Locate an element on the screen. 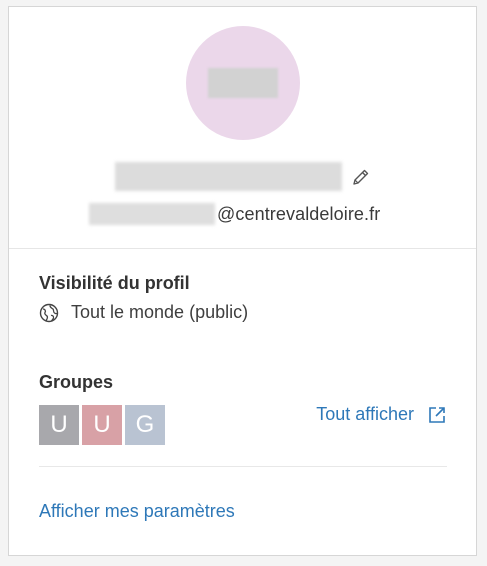 This screenshot has height=566, width=487. visibility-title: Visibilité du profil is located at coordinates (114, 283).